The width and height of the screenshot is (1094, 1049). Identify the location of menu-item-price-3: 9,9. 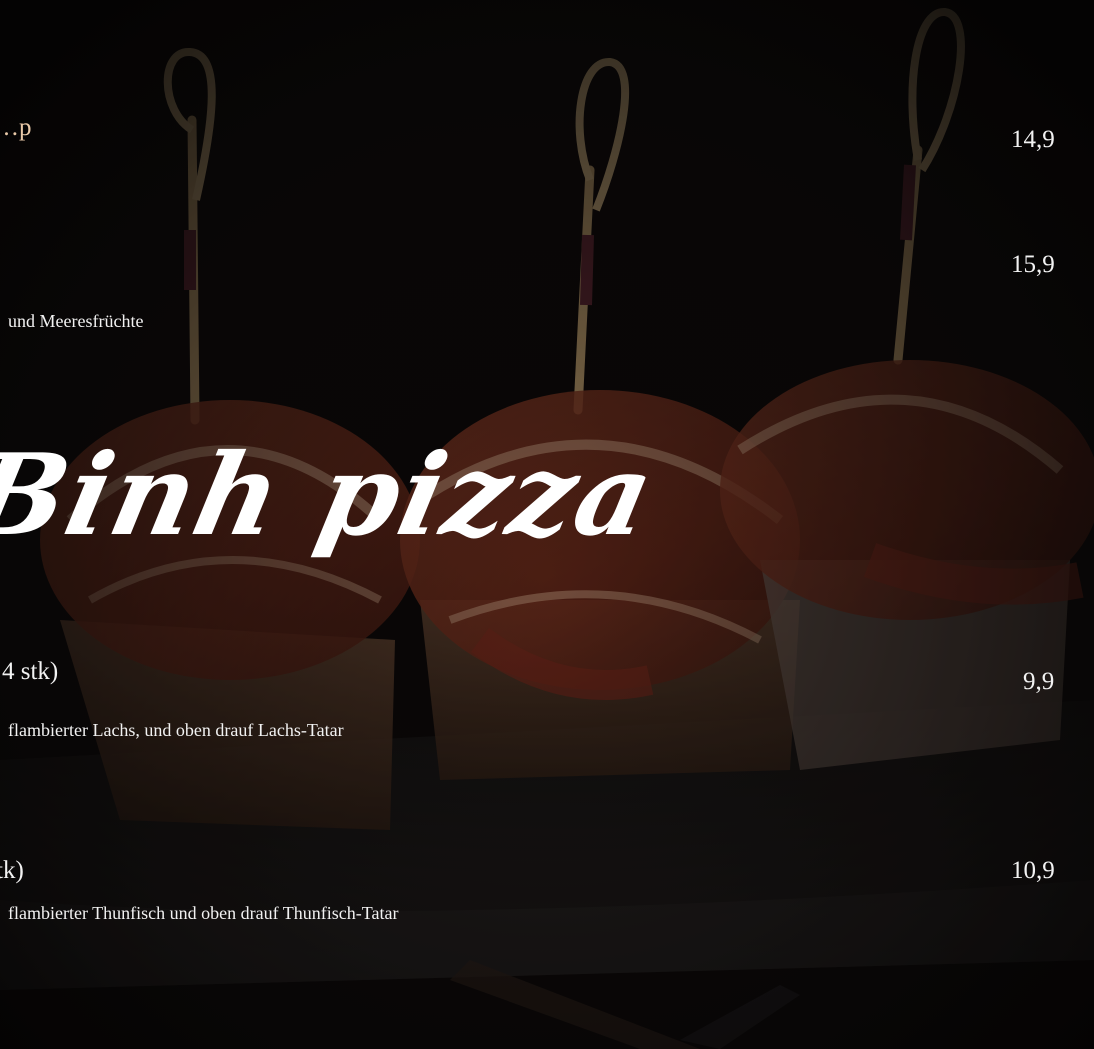
(1039, 681).